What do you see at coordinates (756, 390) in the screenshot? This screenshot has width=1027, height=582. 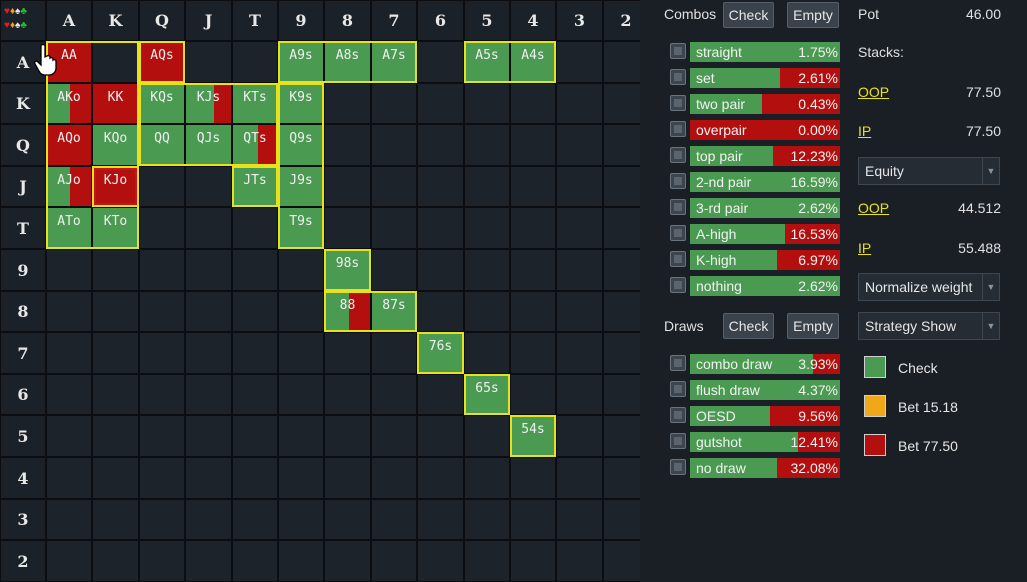 I see `draw-row: flush draw 4.37%` at bounding box center [756, 390].